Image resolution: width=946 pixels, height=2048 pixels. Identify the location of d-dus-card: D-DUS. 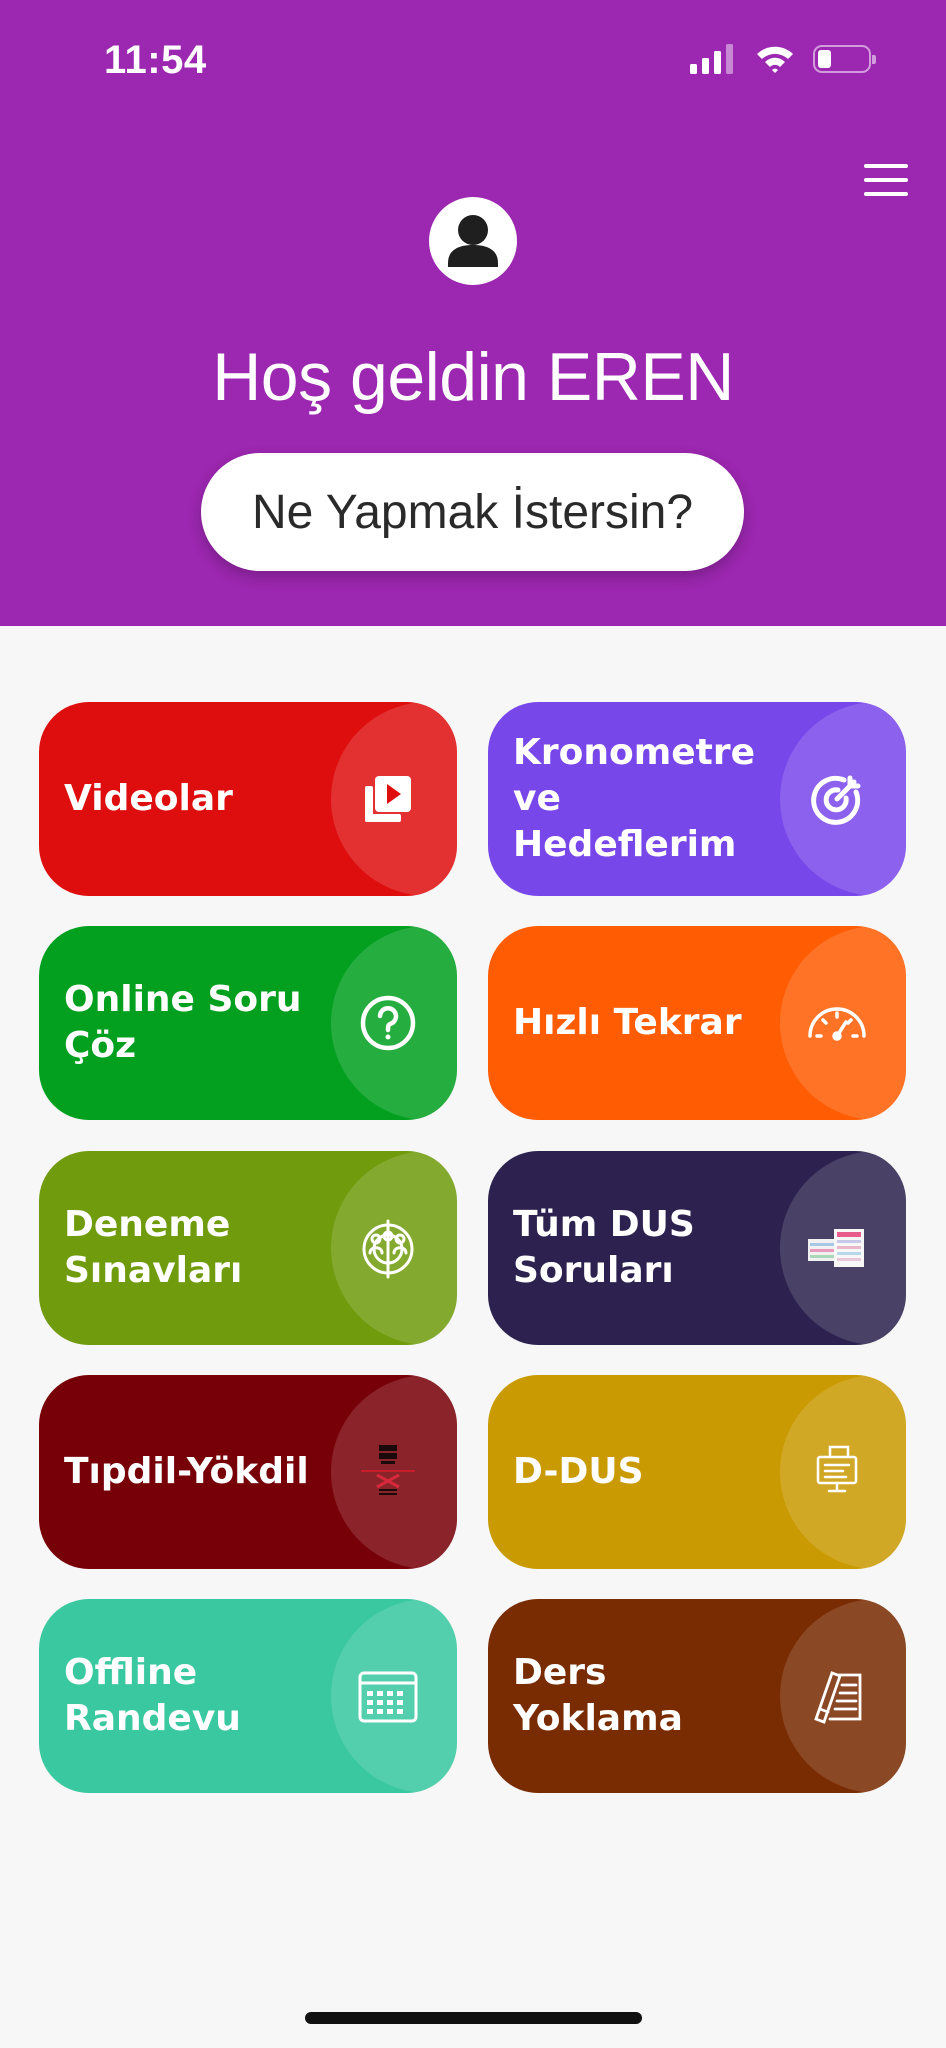
(697, 1472).